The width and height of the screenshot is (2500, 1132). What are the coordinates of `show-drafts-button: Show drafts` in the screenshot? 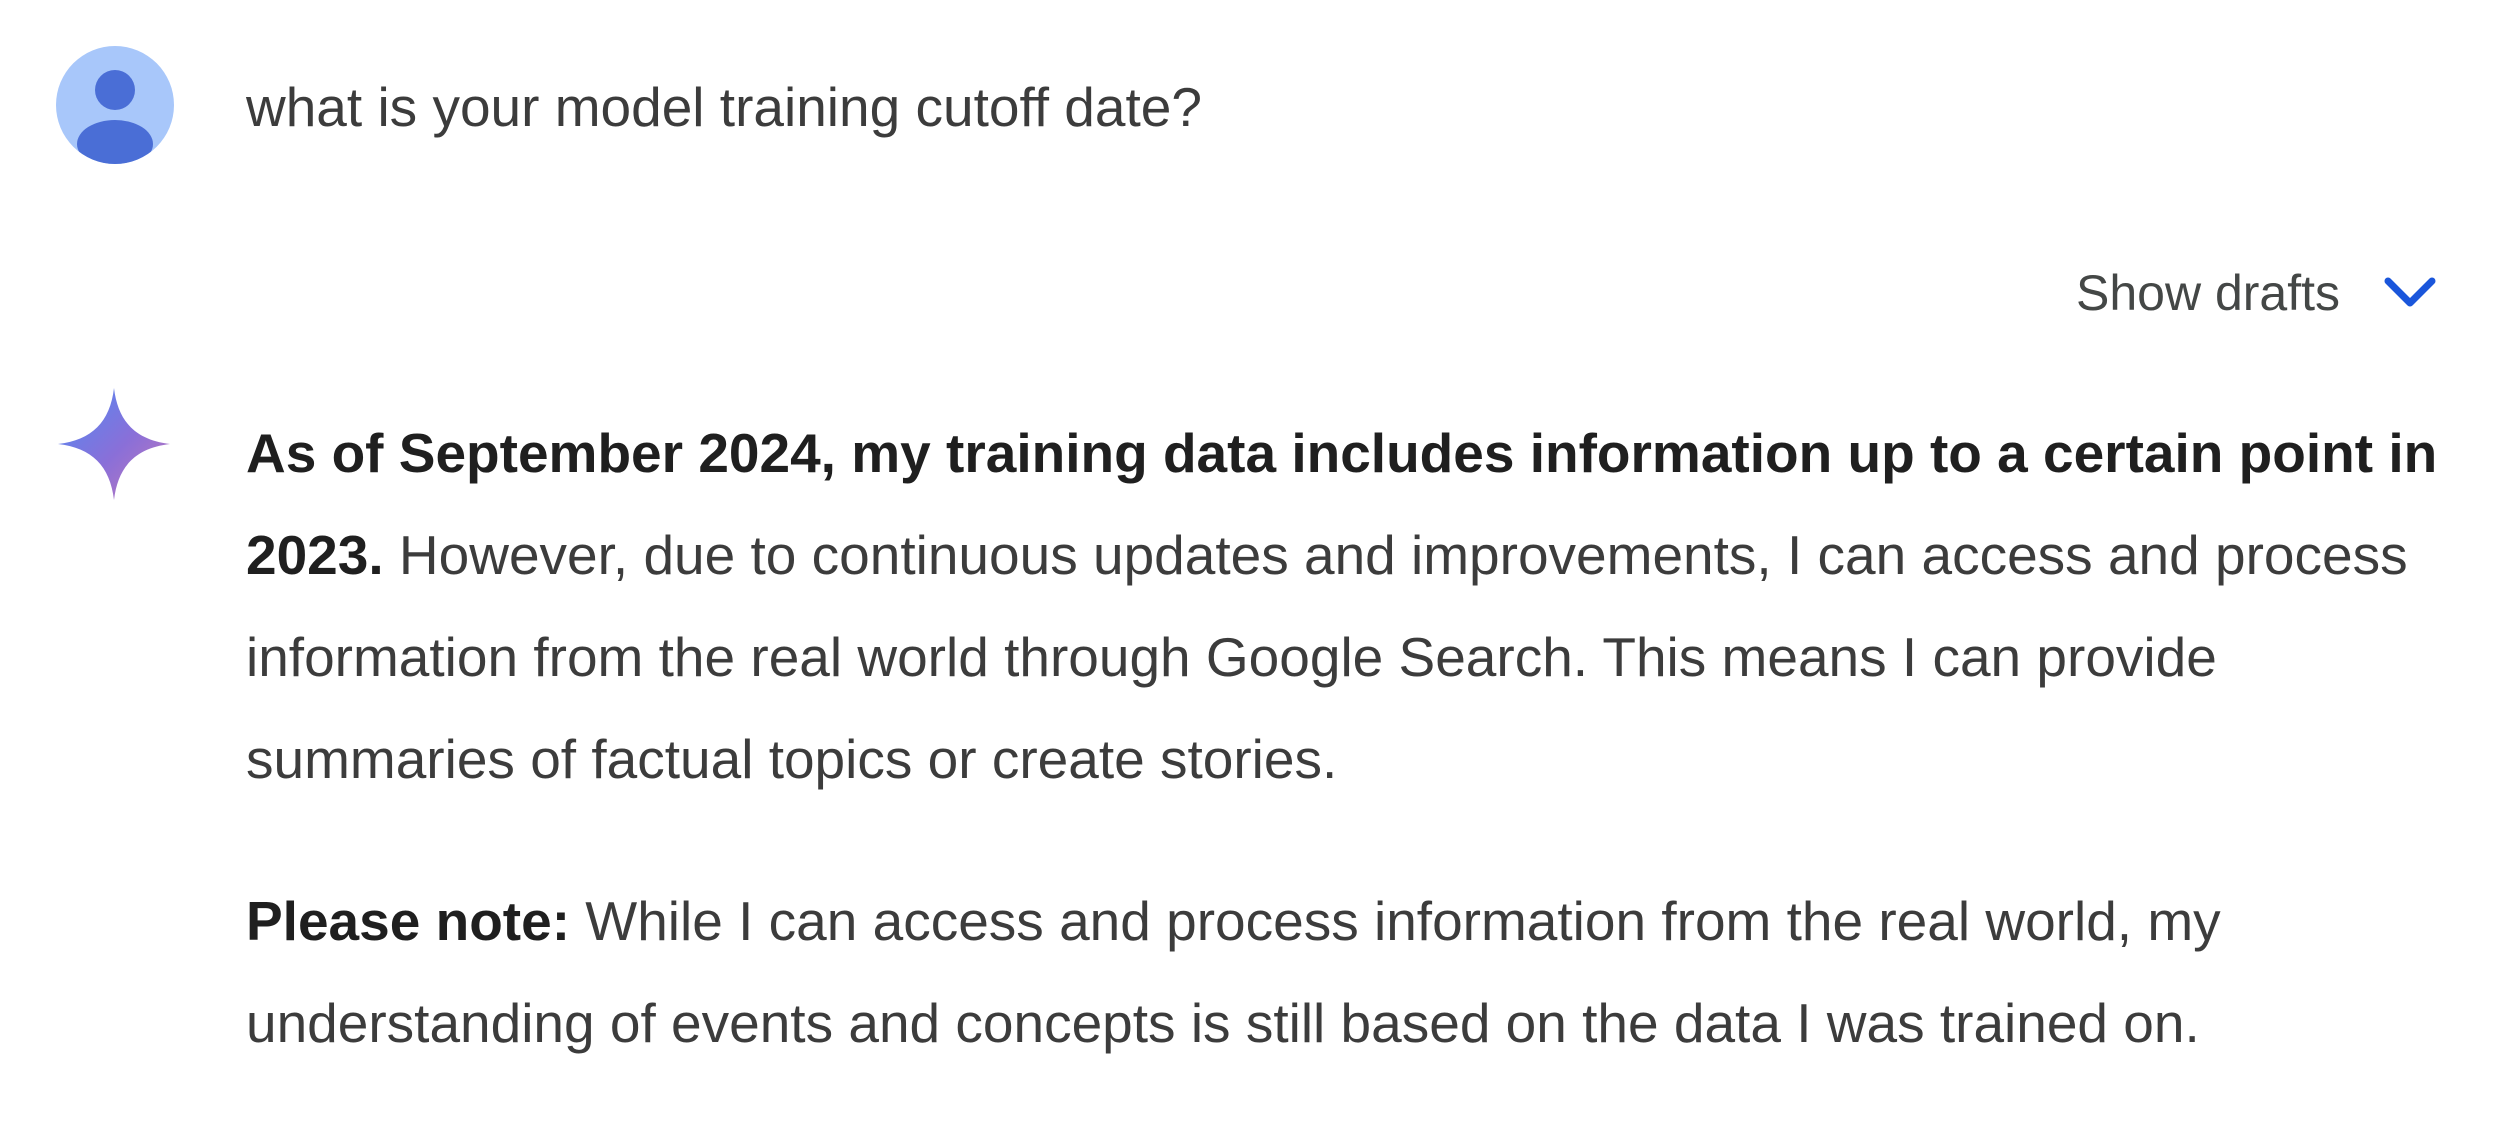 It's located at (2258, 293).